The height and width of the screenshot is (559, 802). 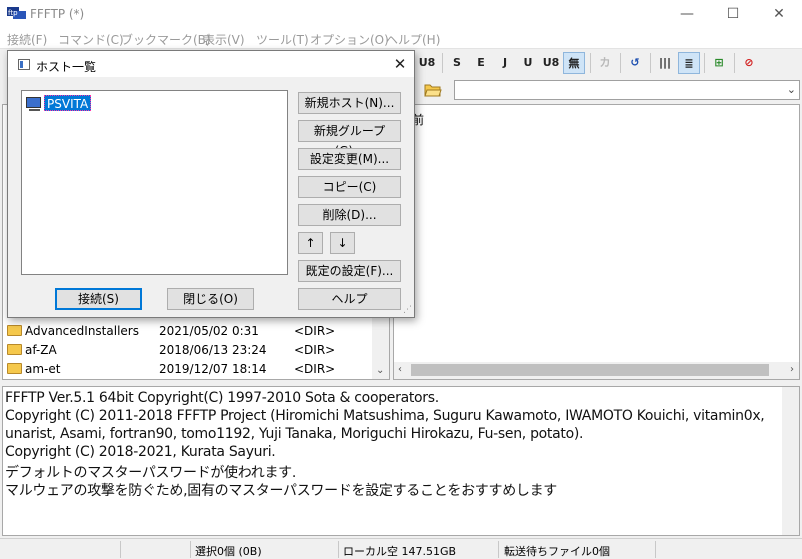 What do you see at coordinates (635, 63) in the screenshot?
I see `refresh-icon: ↺` at bounding box center [635, 63].